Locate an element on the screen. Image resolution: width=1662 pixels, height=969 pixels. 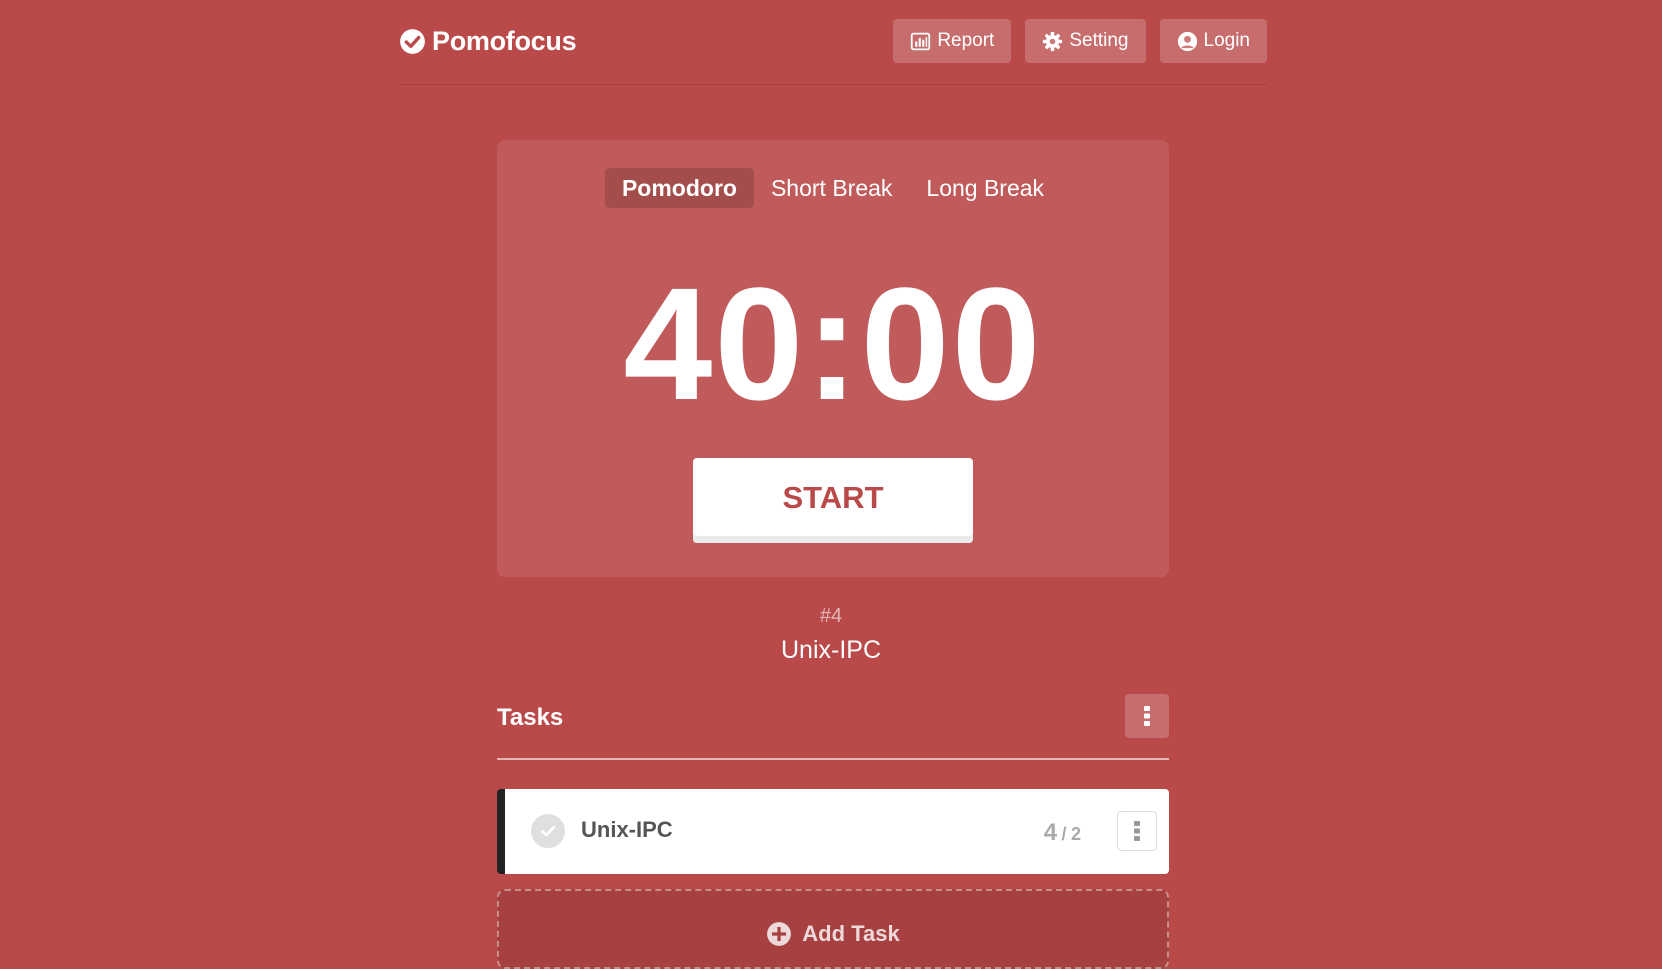
setting-label: Setting is located at coordinates (1099, 40).